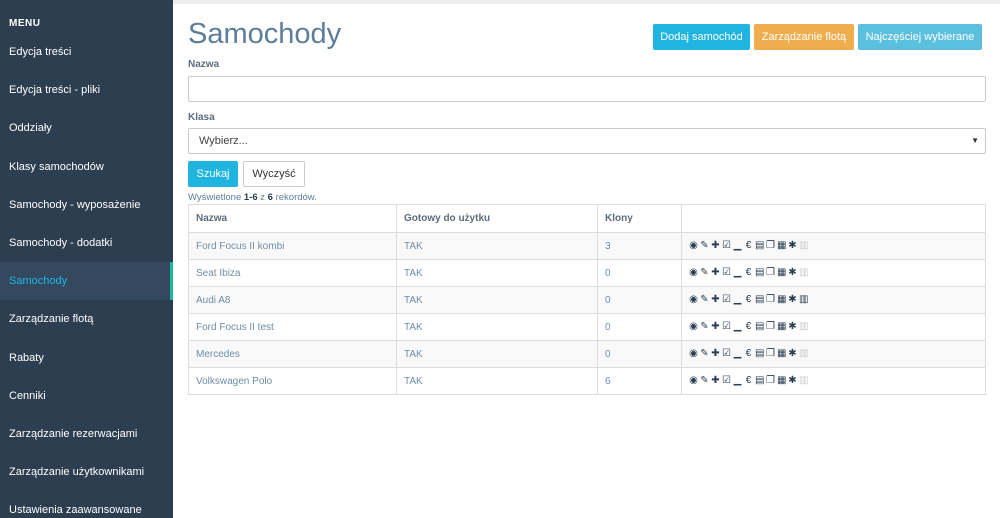 This screenshot has height=518, width=1000. I want to click on add-car-button: Dodaj samochód, so click(701, 37).